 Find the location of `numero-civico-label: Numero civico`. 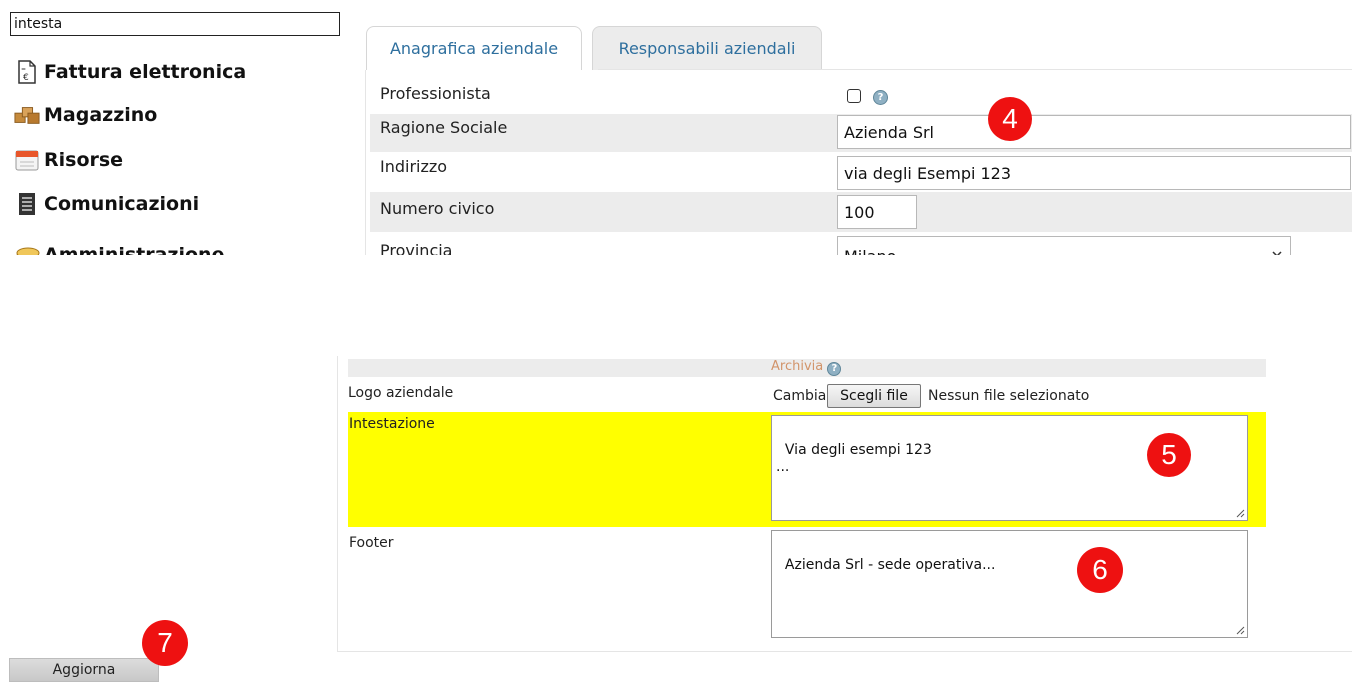

numero-civico-label: Numero civico is located at coordinates (437, 208).